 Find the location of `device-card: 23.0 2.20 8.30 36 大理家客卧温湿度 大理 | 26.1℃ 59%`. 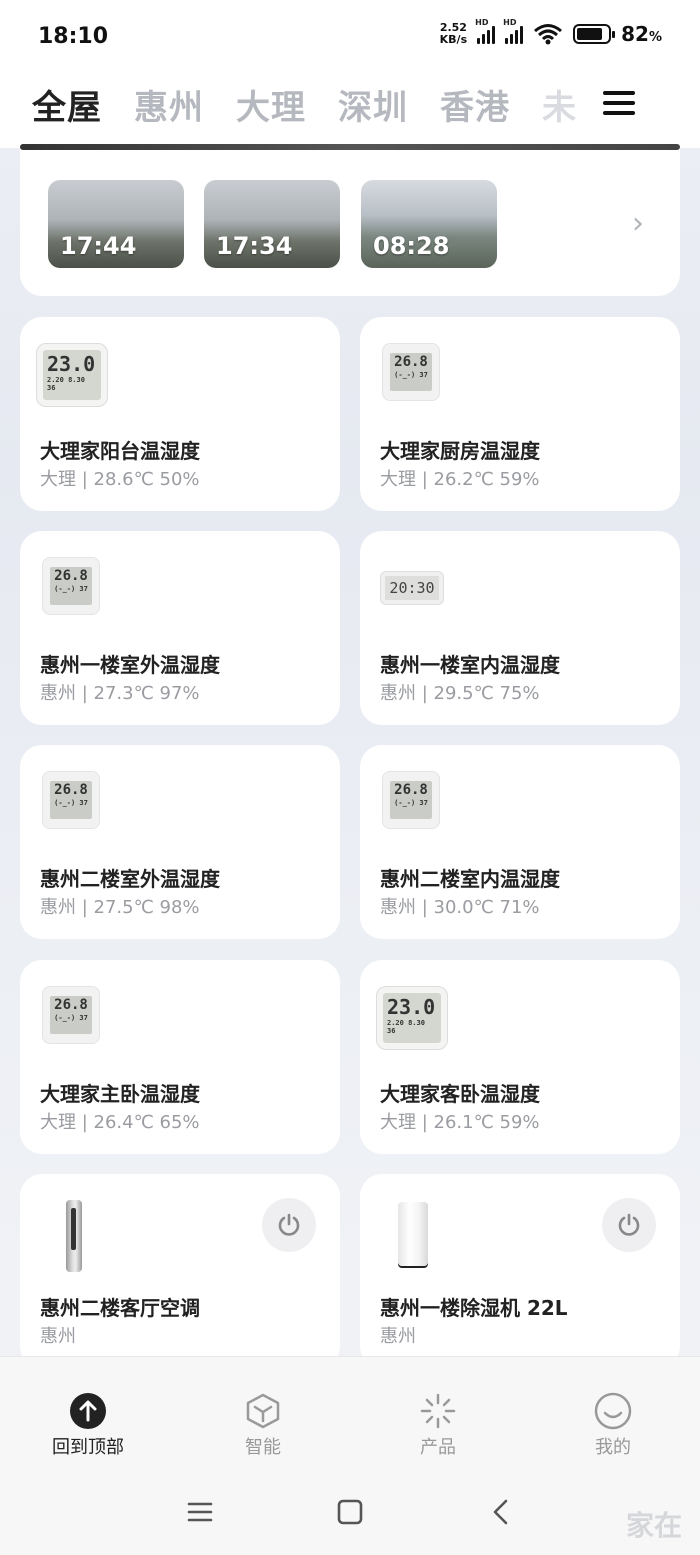

device-card: 23.0 2.20 8.30 36 大理家客卧温湿度 大理 | 26.1℃ 59% is located at coordinates (520, 1057).